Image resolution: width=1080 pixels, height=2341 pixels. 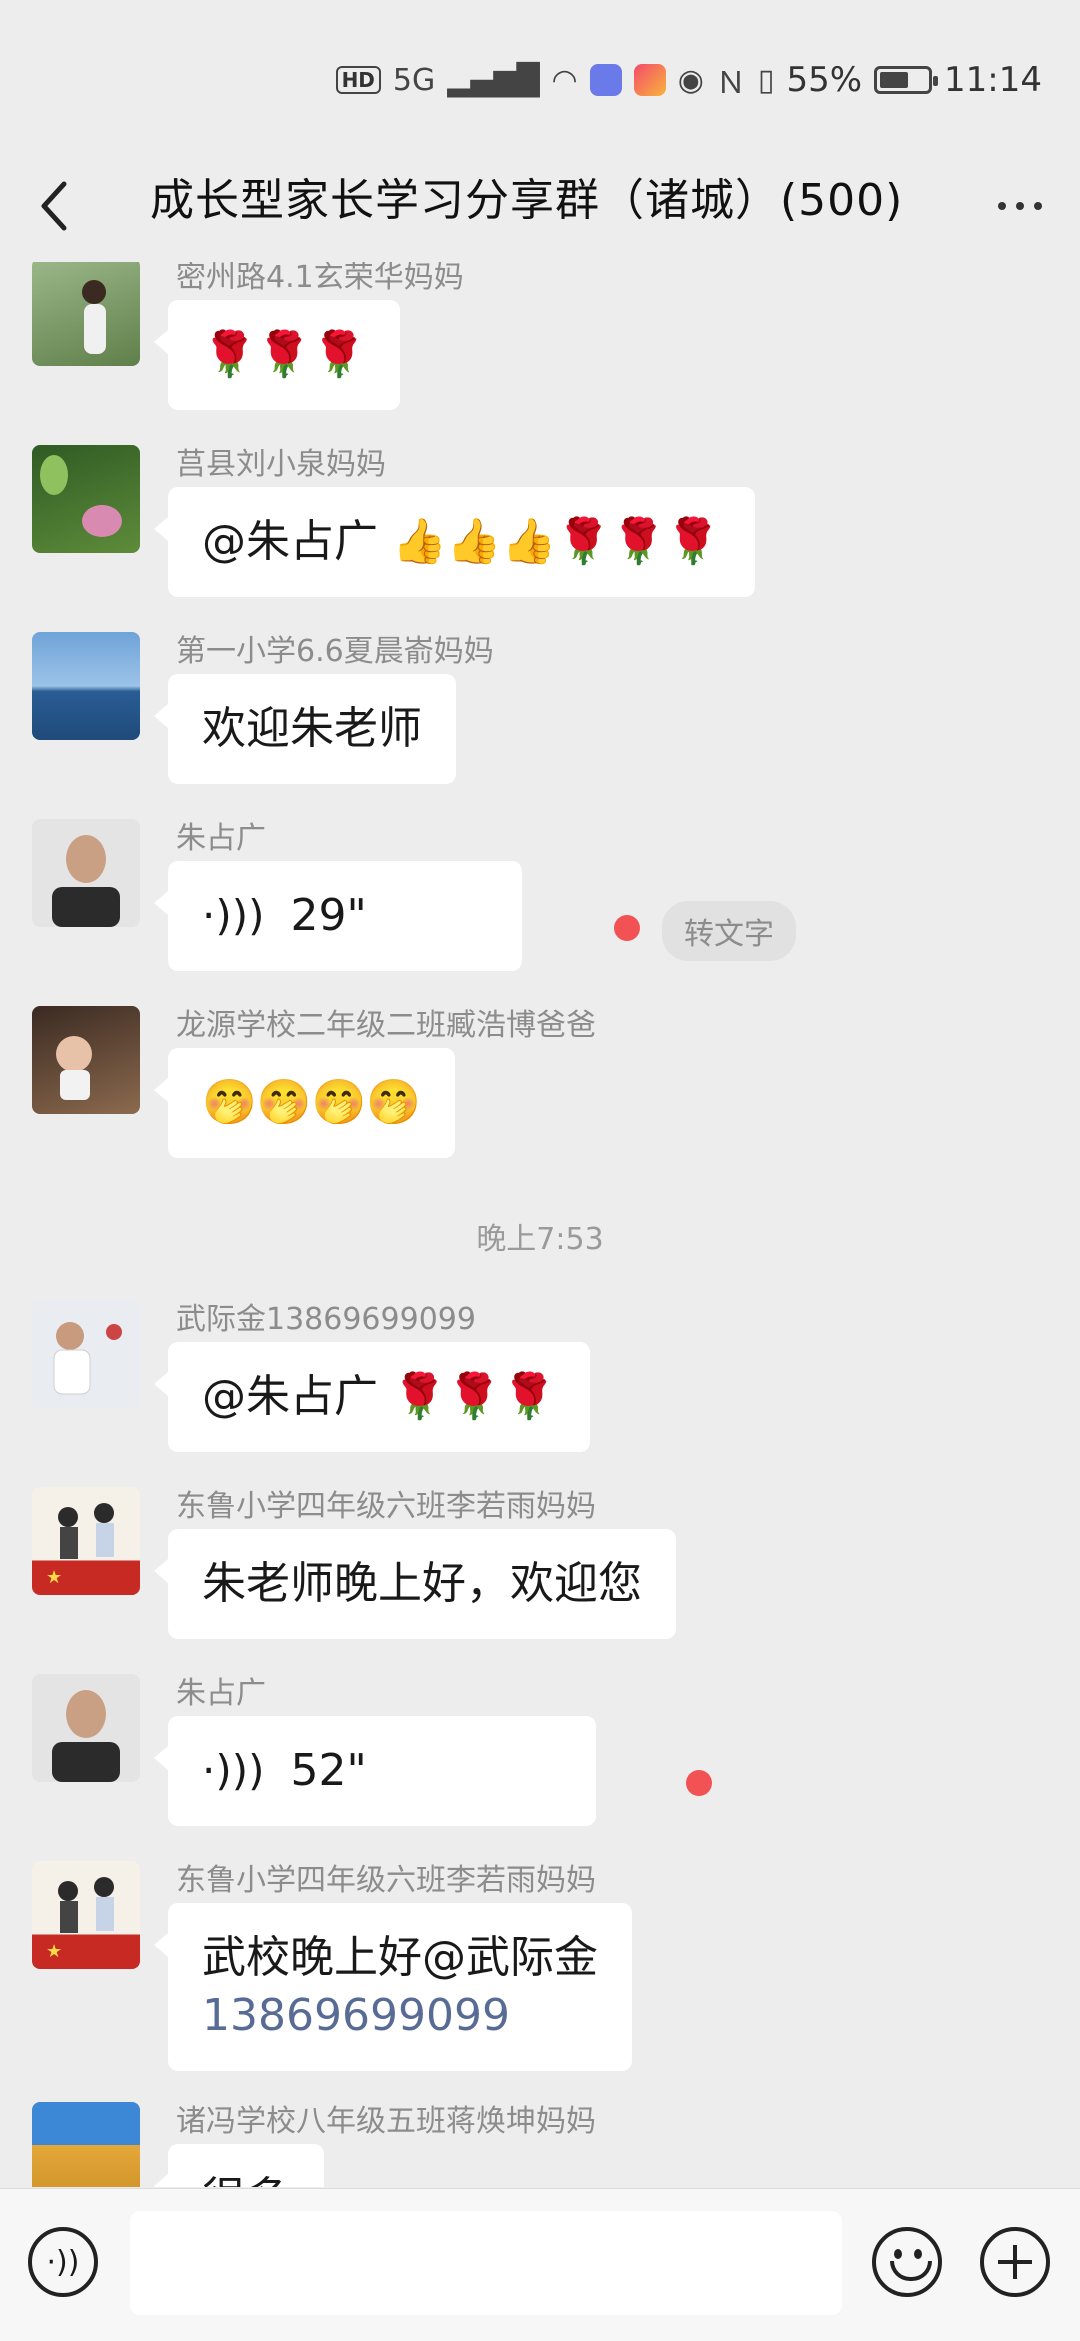 What do you see at coordinates (729, 931) in the screenshot?
I see `convert-to-text-button: 转文字` at bounding box center [729, 931].